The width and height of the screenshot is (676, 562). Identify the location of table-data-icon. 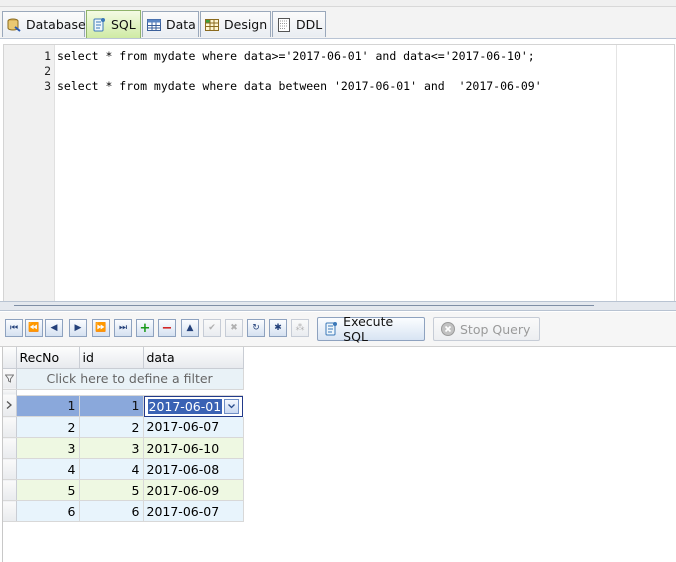
(154, 24).